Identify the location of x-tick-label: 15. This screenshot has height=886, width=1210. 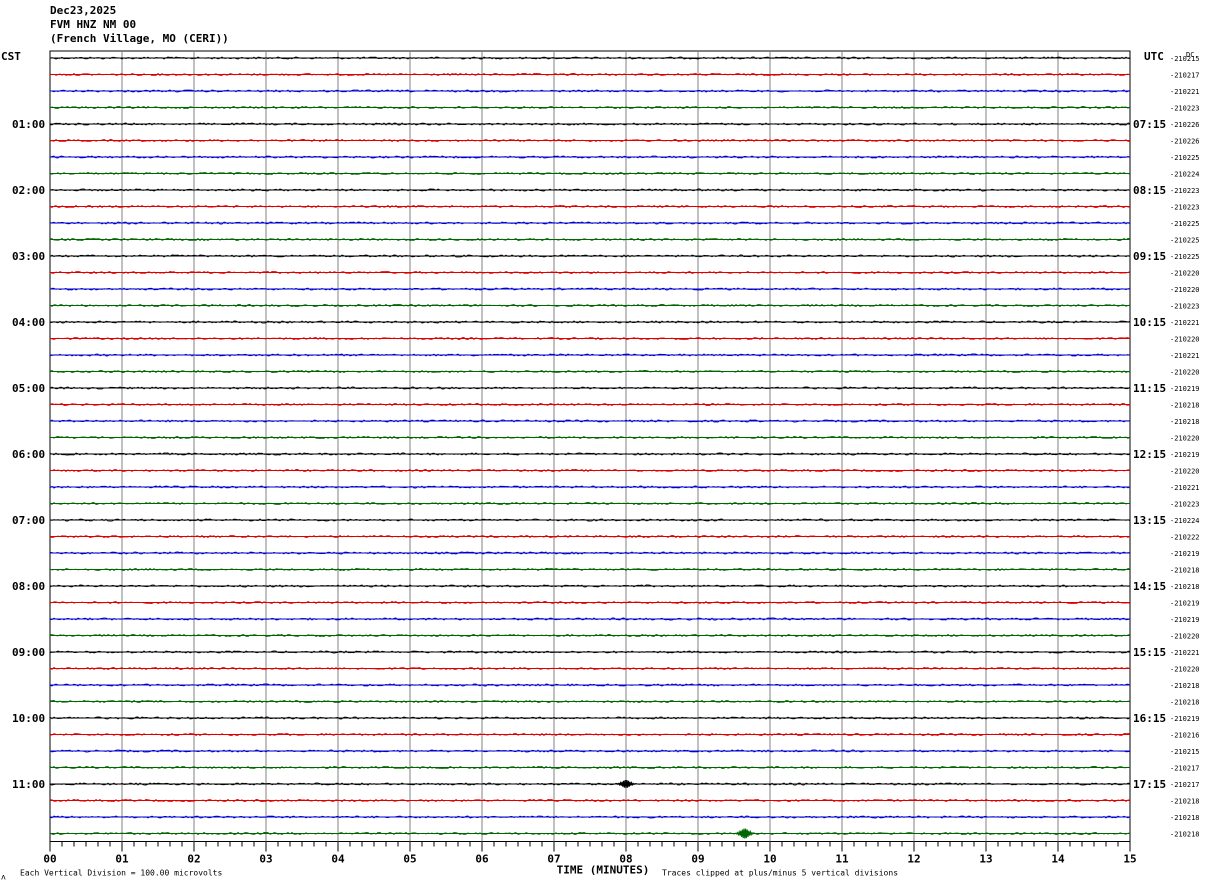
(1129, 859).